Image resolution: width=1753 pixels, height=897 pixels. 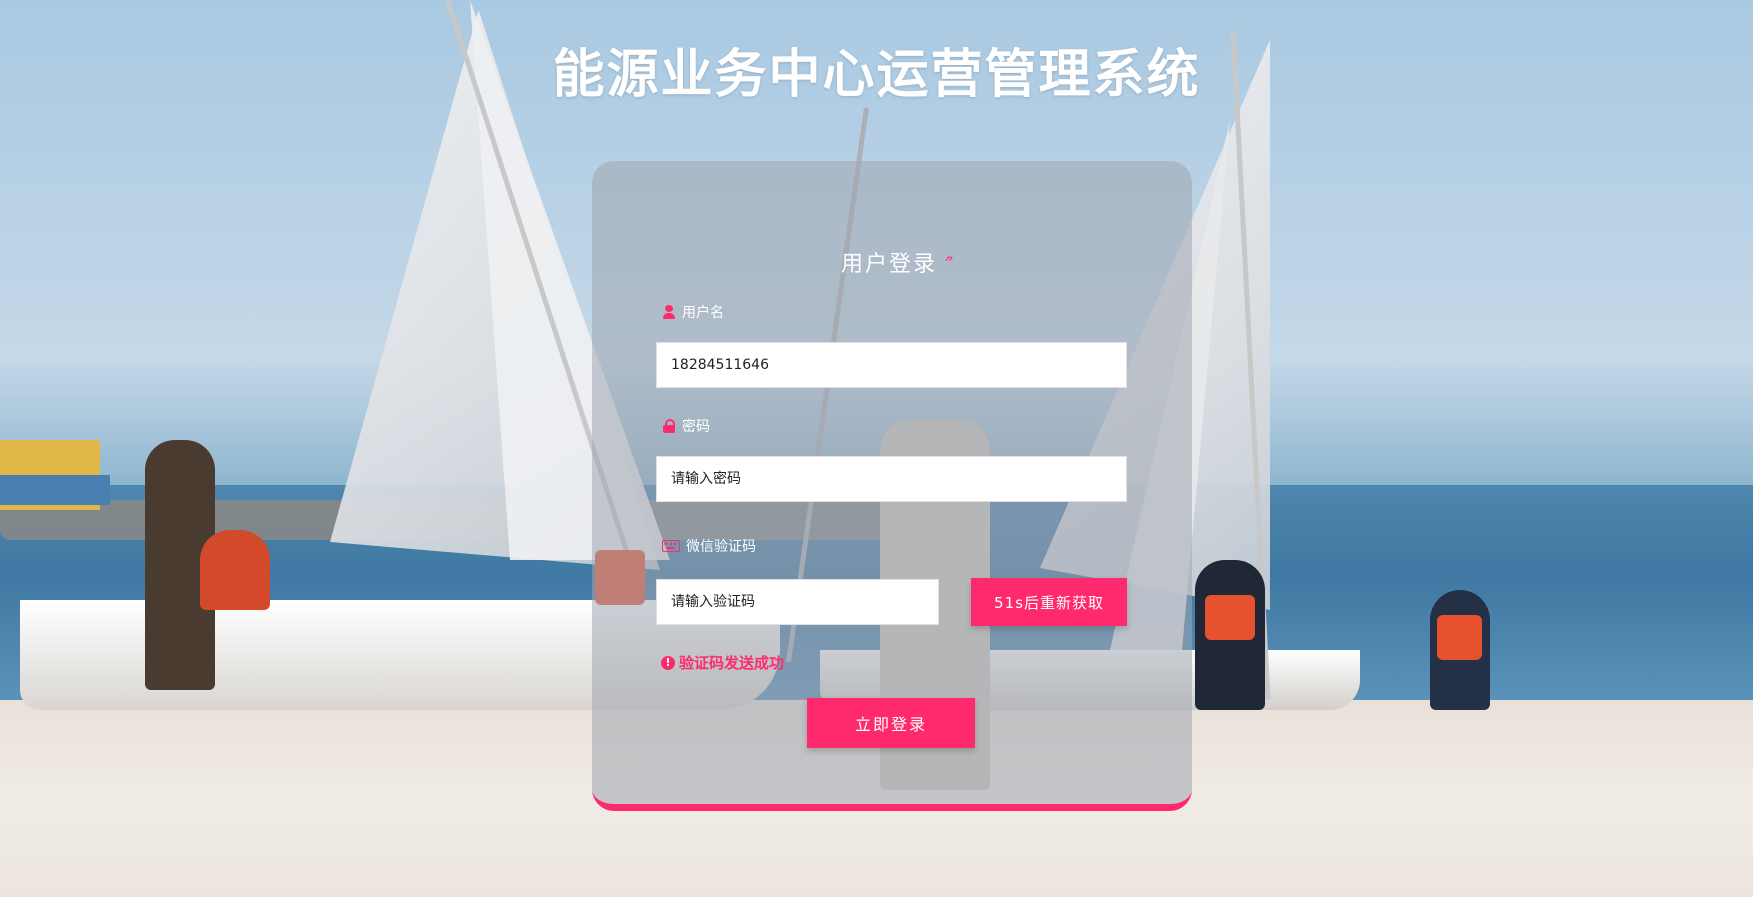 I want to click on status-message: ! 验证码发送成功, so click(x=722, y=662).